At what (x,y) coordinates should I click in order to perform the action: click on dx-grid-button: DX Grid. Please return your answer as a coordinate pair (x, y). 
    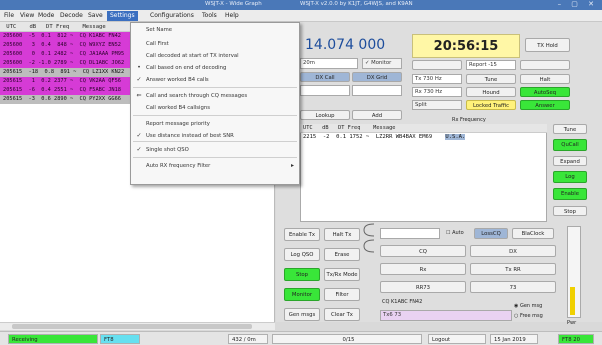
    Looking at the image, I should click on (377, 77).